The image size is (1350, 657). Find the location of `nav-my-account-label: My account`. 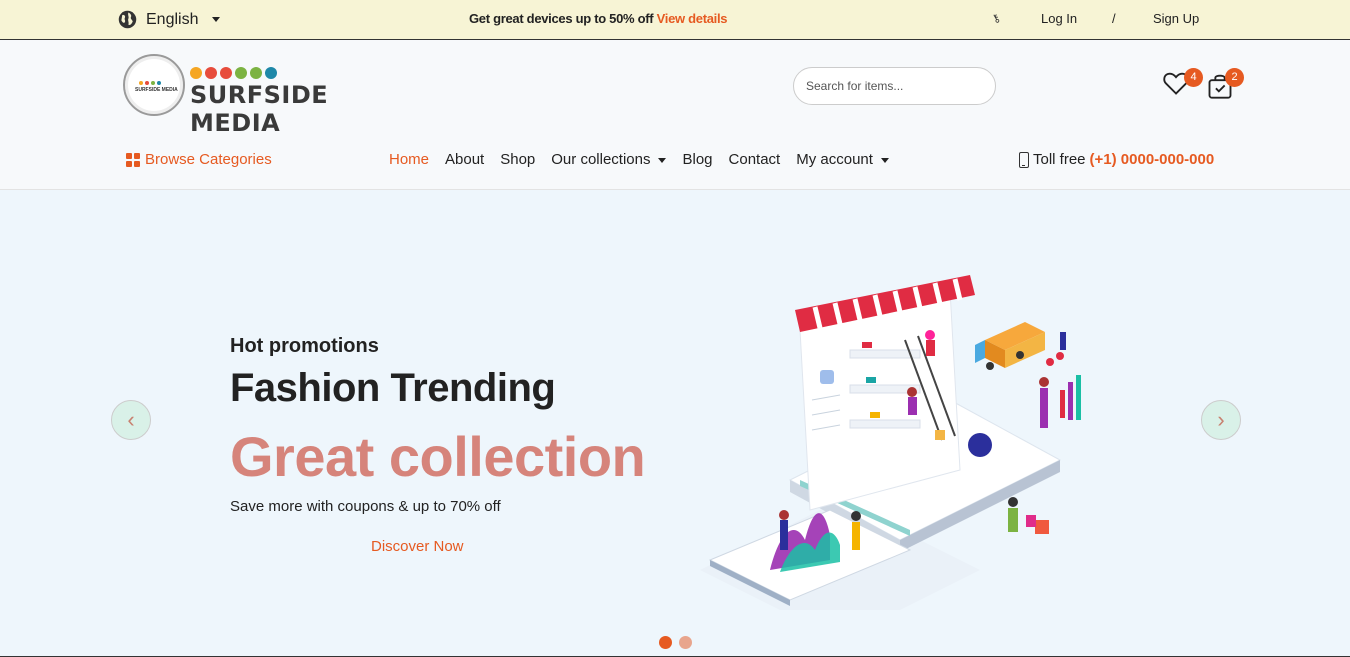

nav-my-account-label: My account is located at coordinates (834, 159).